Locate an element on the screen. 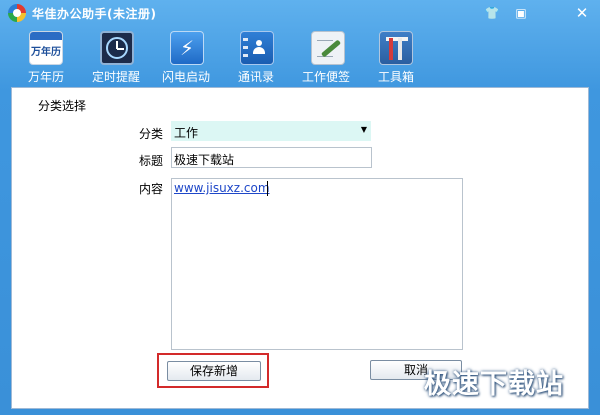  toolbar-item-quick-launch: ⚡ 闪电启动 is located at coordinates (187, 56).